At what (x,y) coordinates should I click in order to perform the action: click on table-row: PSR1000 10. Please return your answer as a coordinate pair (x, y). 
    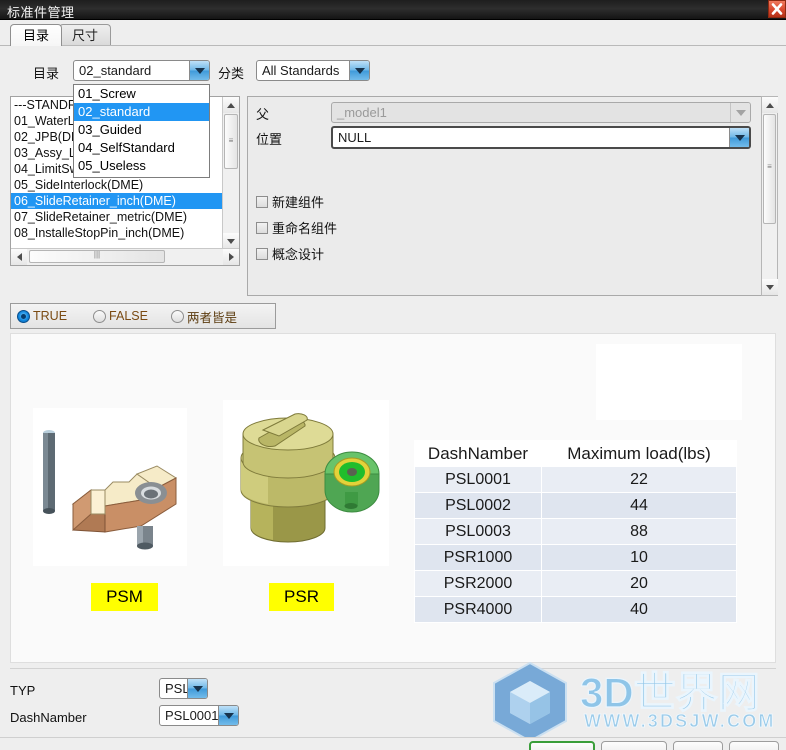
    Looking at the image, I should click on (575, 557).